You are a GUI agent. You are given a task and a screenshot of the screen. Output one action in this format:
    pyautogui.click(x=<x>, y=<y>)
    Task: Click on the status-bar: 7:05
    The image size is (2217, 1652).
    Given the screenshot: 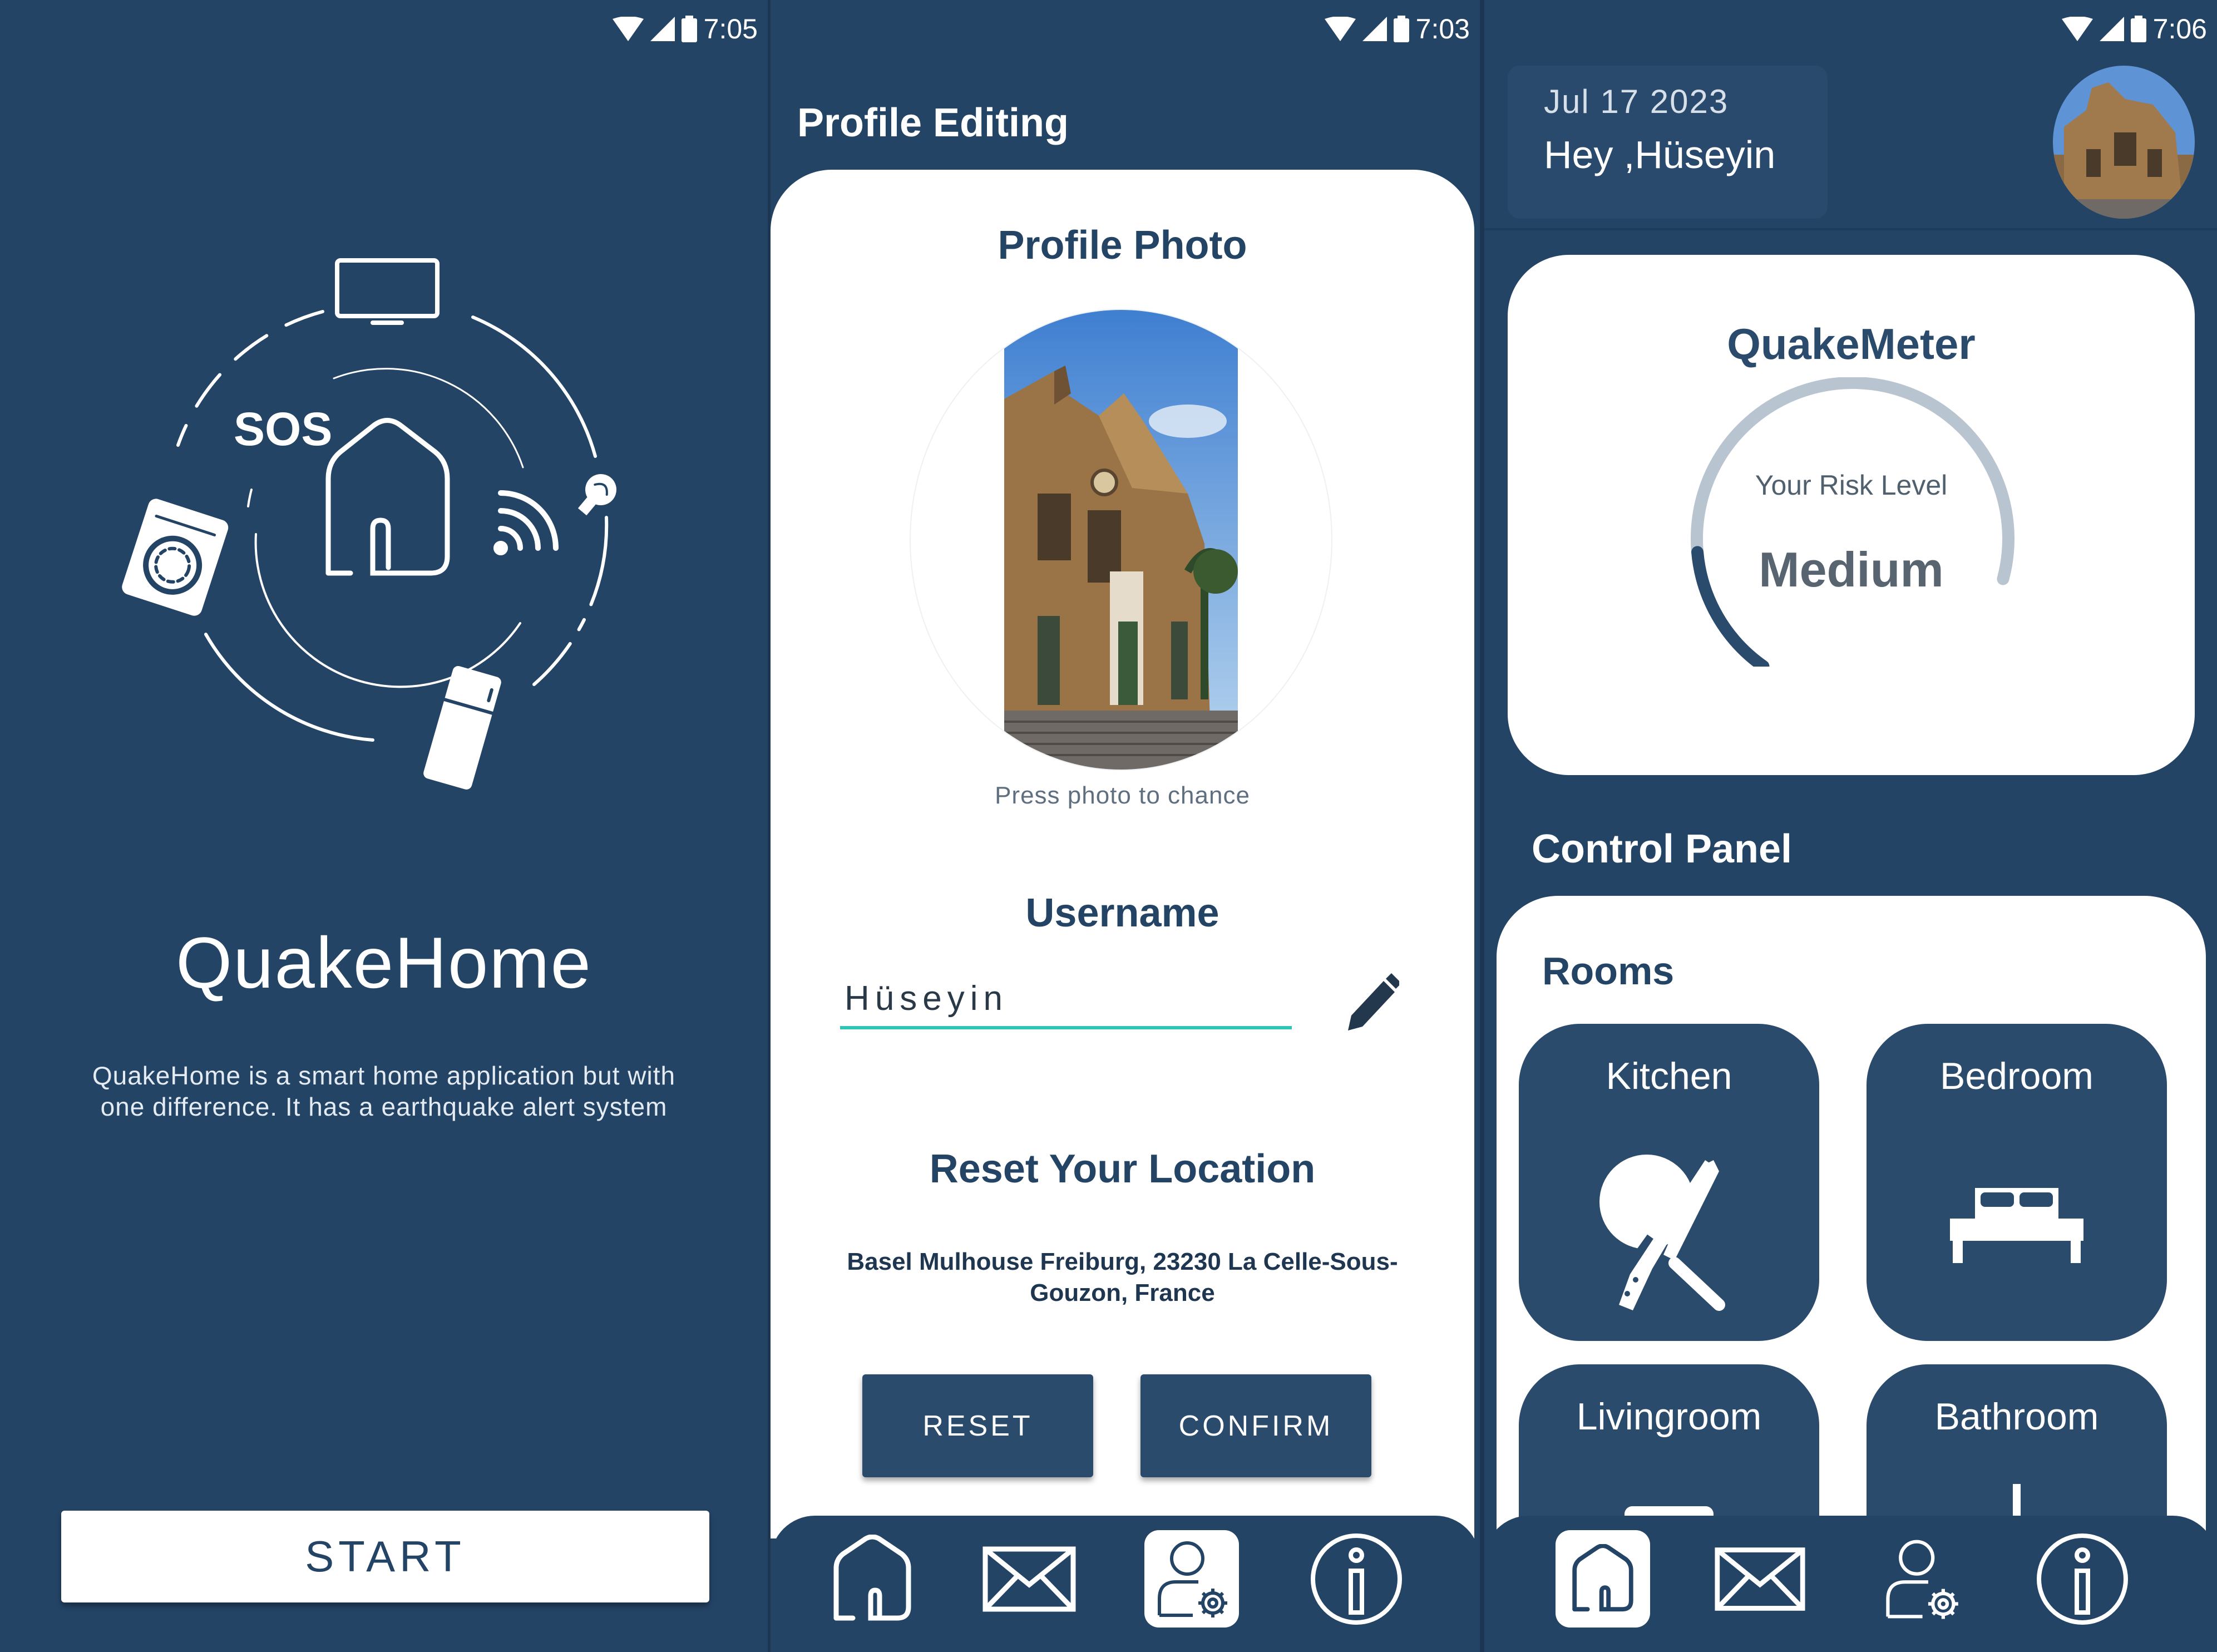 What is the action you would take?
    pyautogui.click(x=685, y=29)
    